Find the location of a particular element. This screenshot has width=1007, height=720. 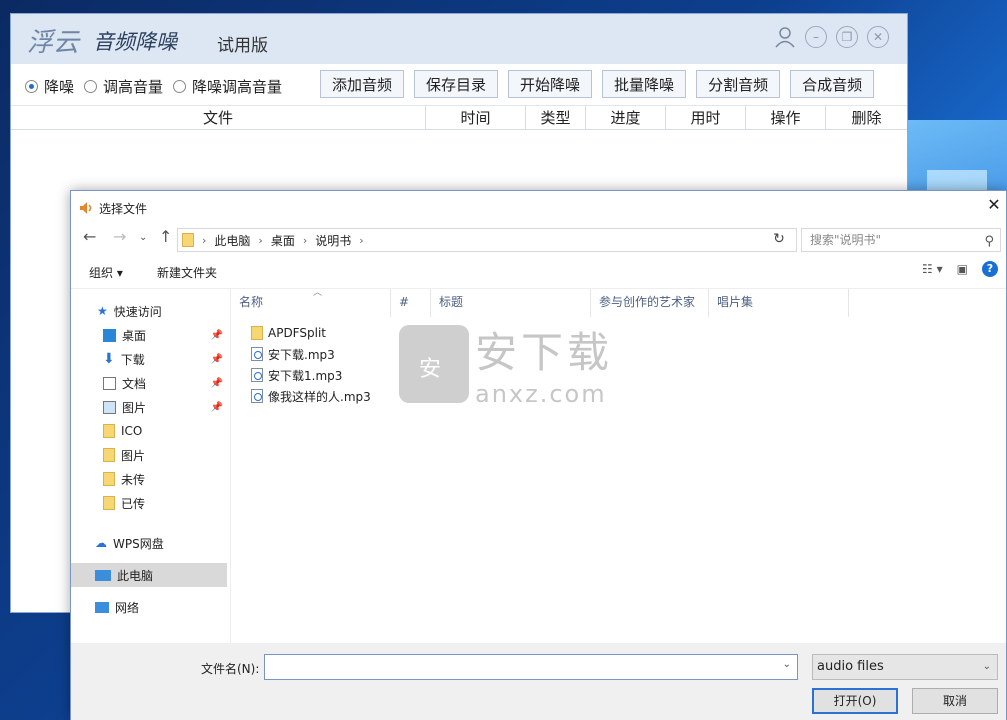

column-type: 类型 is located at coordinates (556, 117).